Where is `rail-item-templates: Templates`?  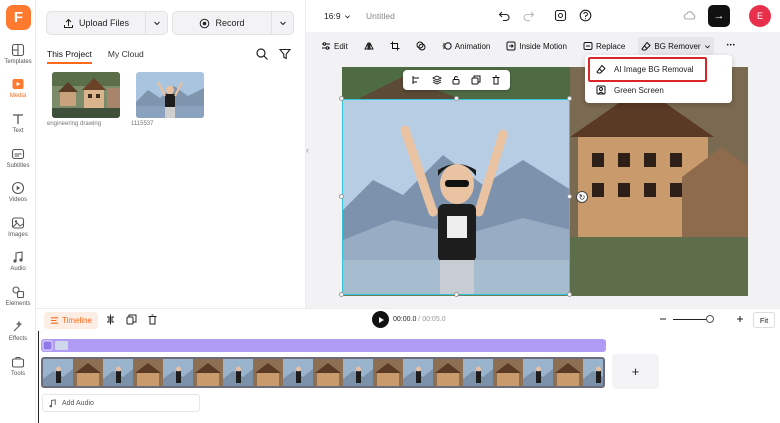 rail-item-templates: Templates is located at coordinates (18, 54).